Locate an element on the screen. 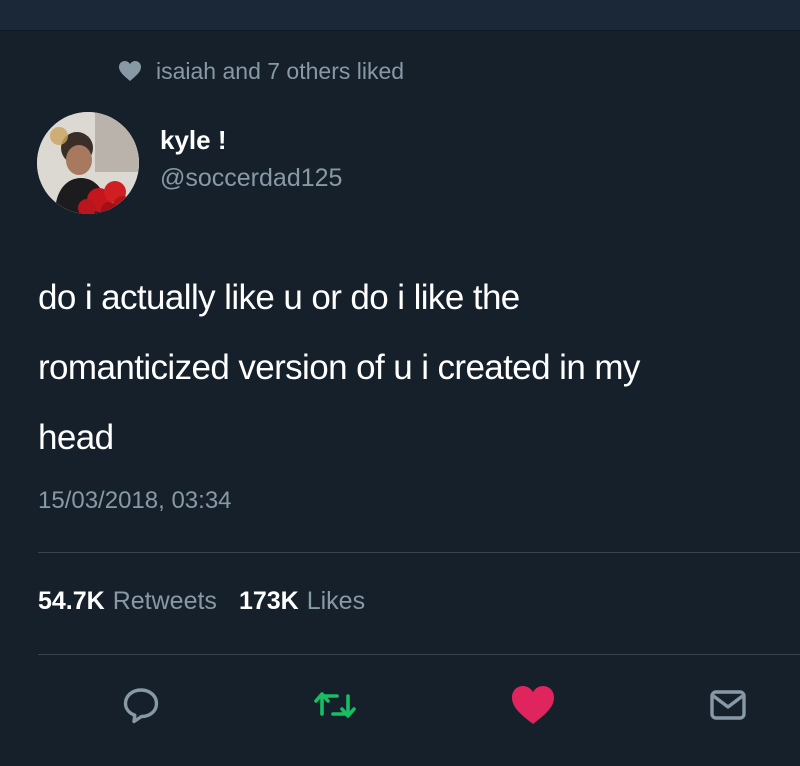  tweet-text-line: do i actually like u or do i like the is located at coordinates (279, 297).